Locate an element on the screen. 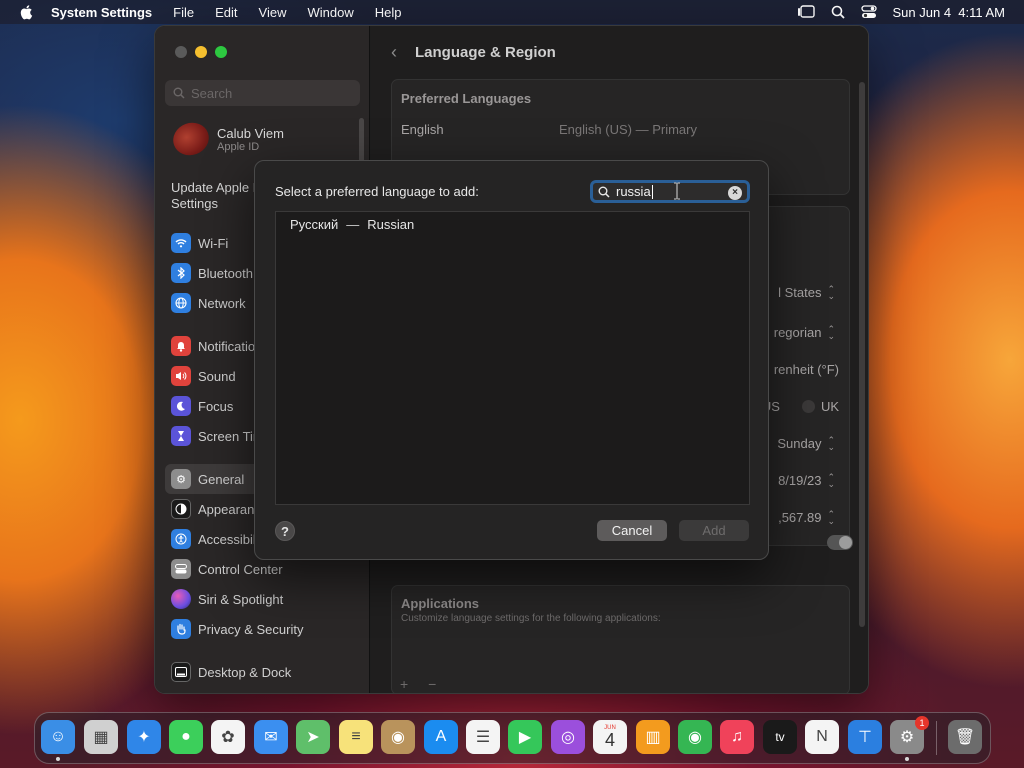 Image resolution: width=1024 pixels, height=768 pixels. stage-manager-icon is located at coordinates (806, 12).